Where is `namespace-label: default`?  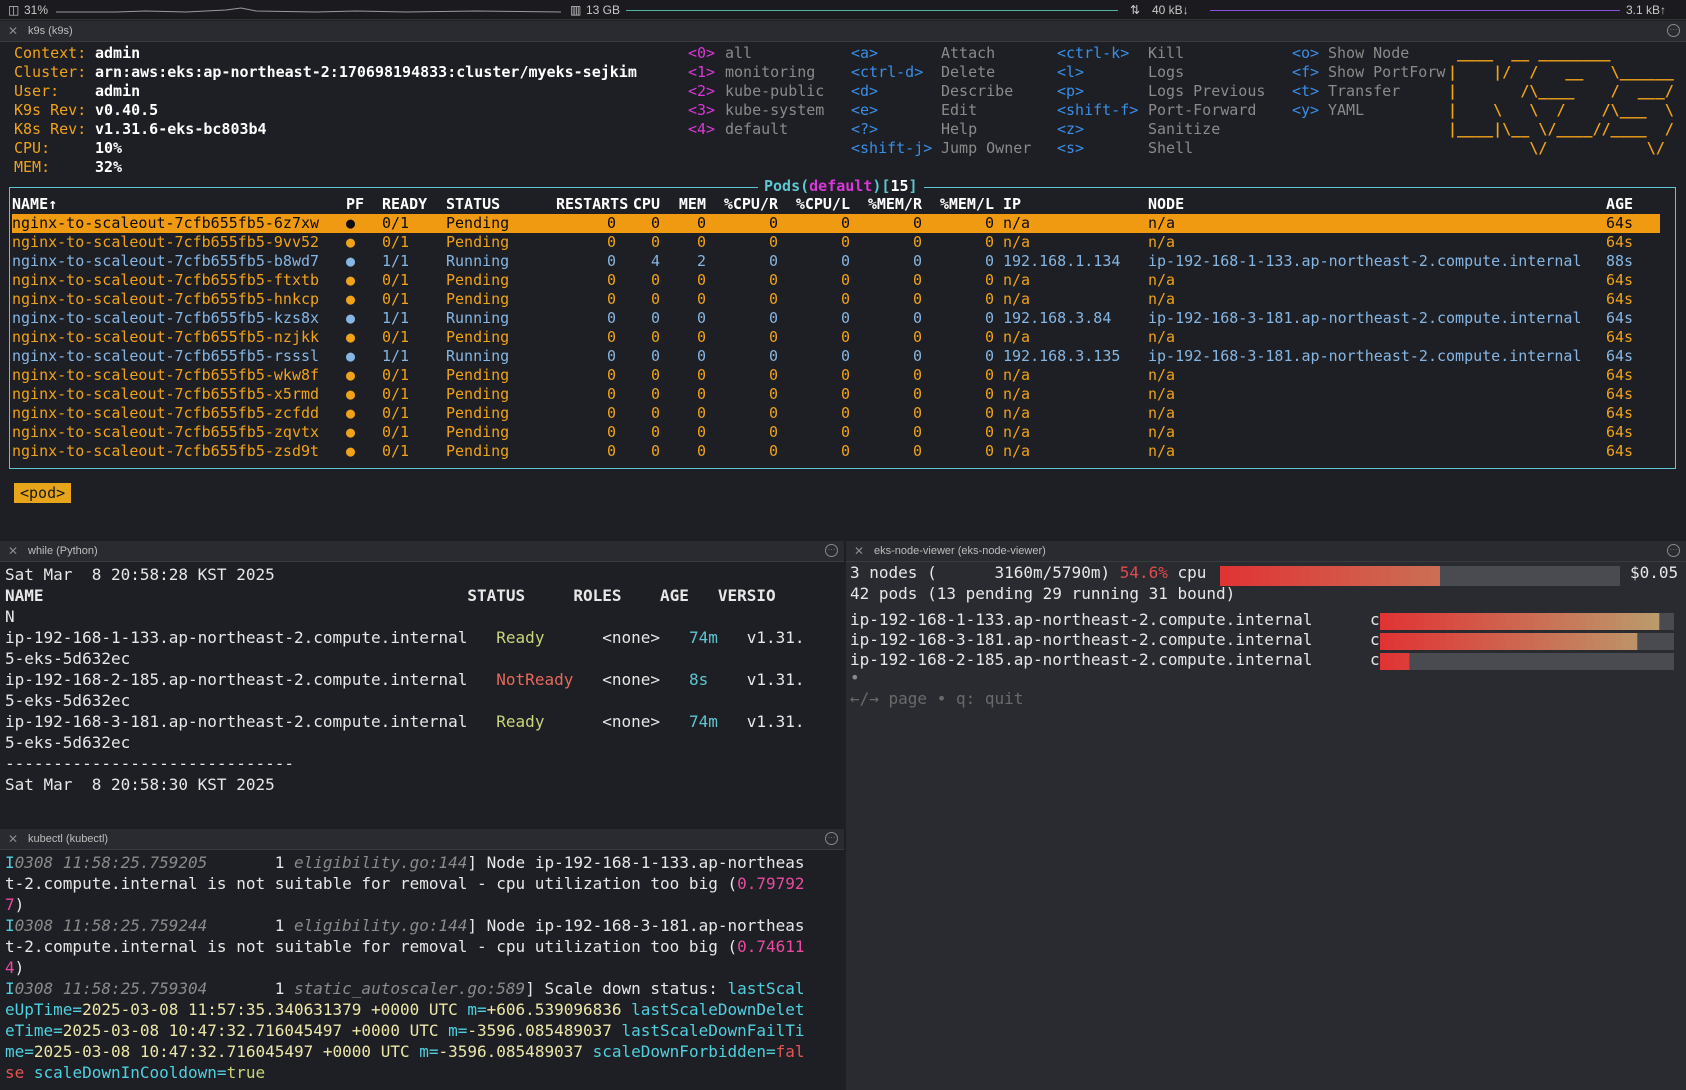 namespace-label: default is located at coordinates (756, 129).